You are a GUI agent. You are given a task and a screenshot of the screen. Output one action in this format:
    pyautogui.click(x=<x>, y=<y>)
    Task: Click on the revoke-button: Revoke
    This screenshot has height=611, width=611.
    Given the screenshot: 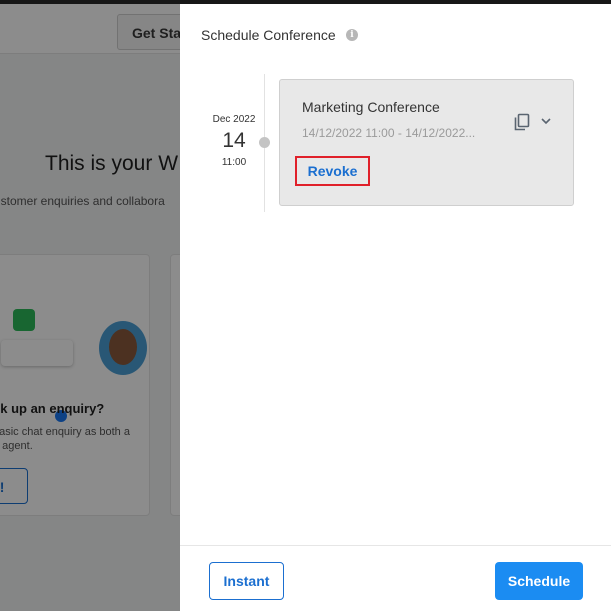 What is the action you would take?
    pyautogui.click(x=332, y=171)
    